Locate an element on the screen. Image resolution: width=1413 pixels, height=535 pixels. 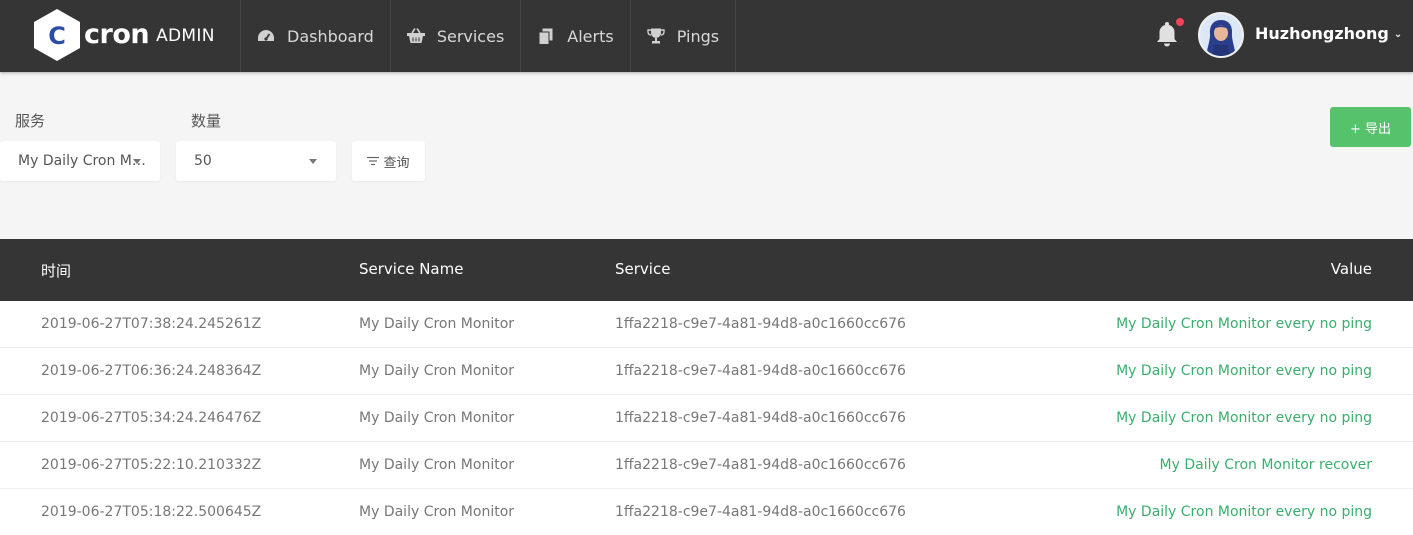
nav-item-pings-label: Pings is located at coordinates (698, 36).